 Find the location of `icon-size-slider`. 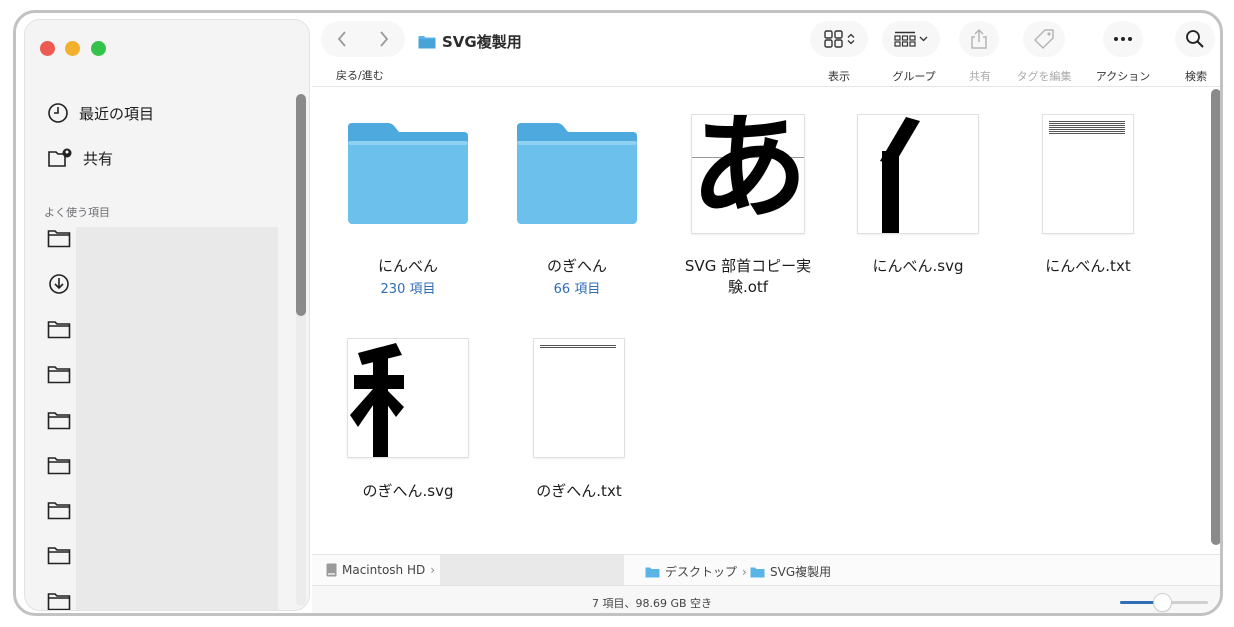

icon-size-slider is located at coordinates (1164, 602).